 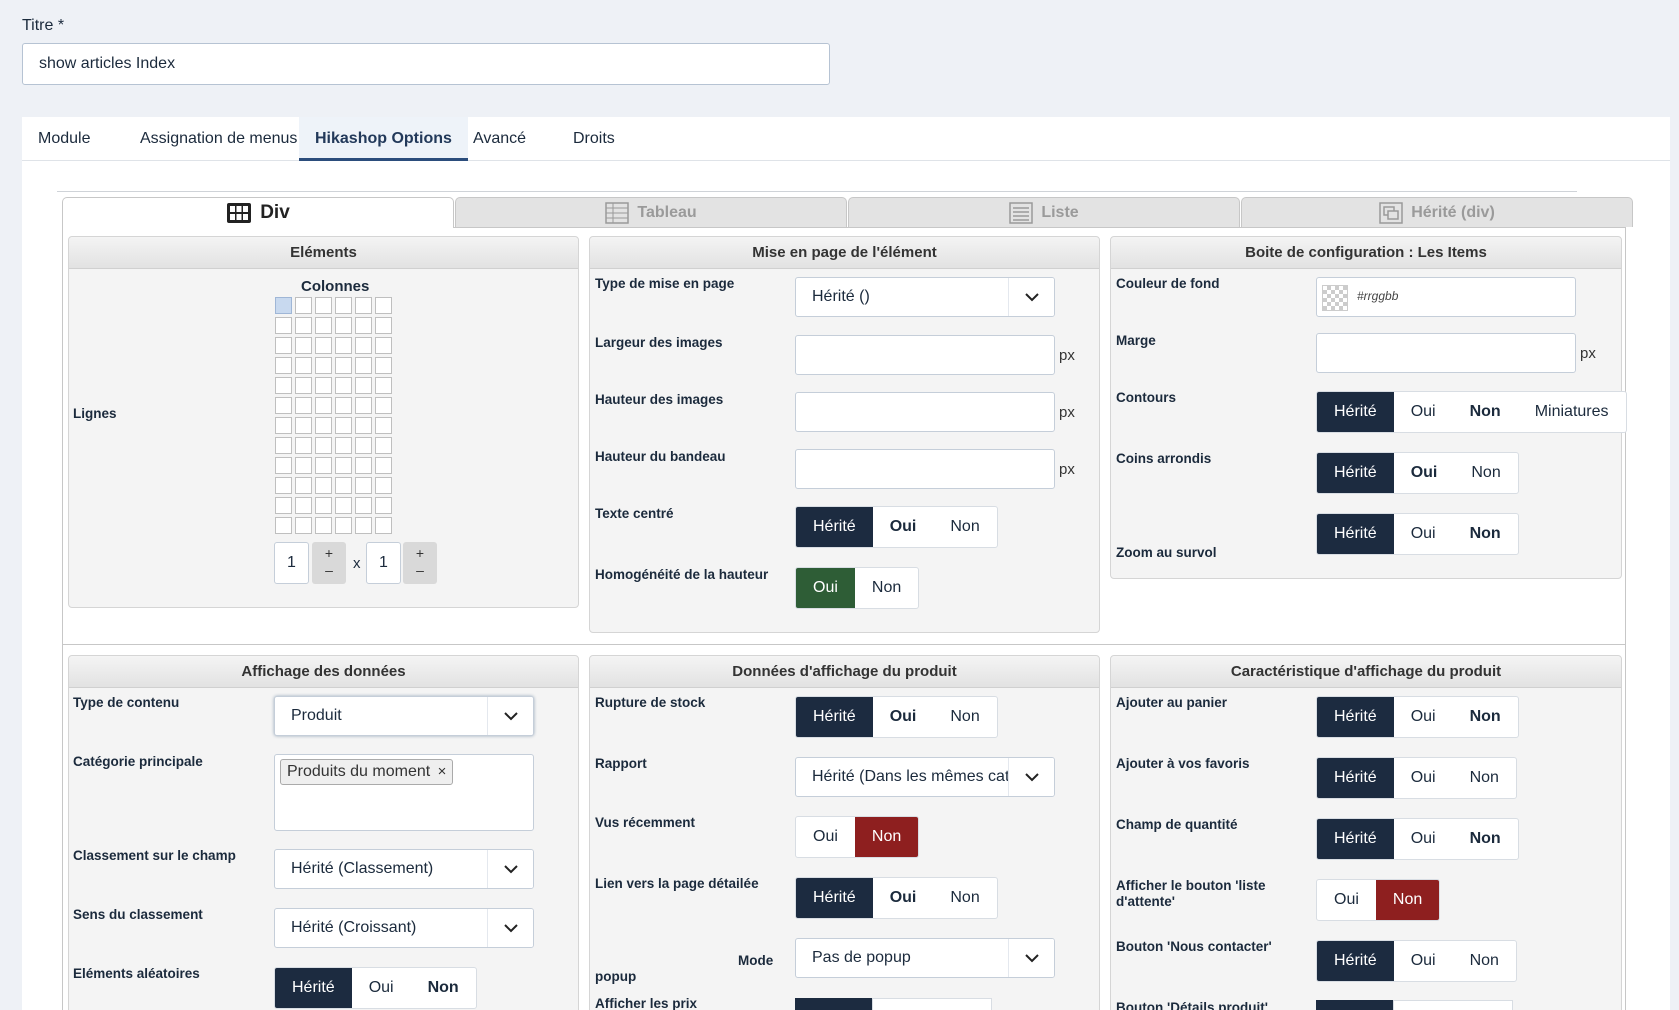 What do you see at coordinates (964, 527) in the screenshot?
I see `centered-text-no: Non` at bounding box center [964, 527].